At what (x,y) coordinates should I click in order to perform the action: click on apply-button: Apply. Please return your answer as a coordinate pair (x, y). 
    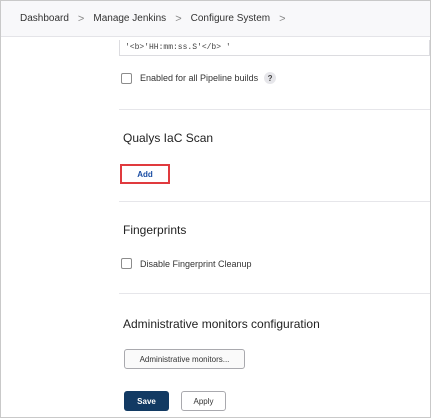
    Looking at the image, I should click on (203, 401).